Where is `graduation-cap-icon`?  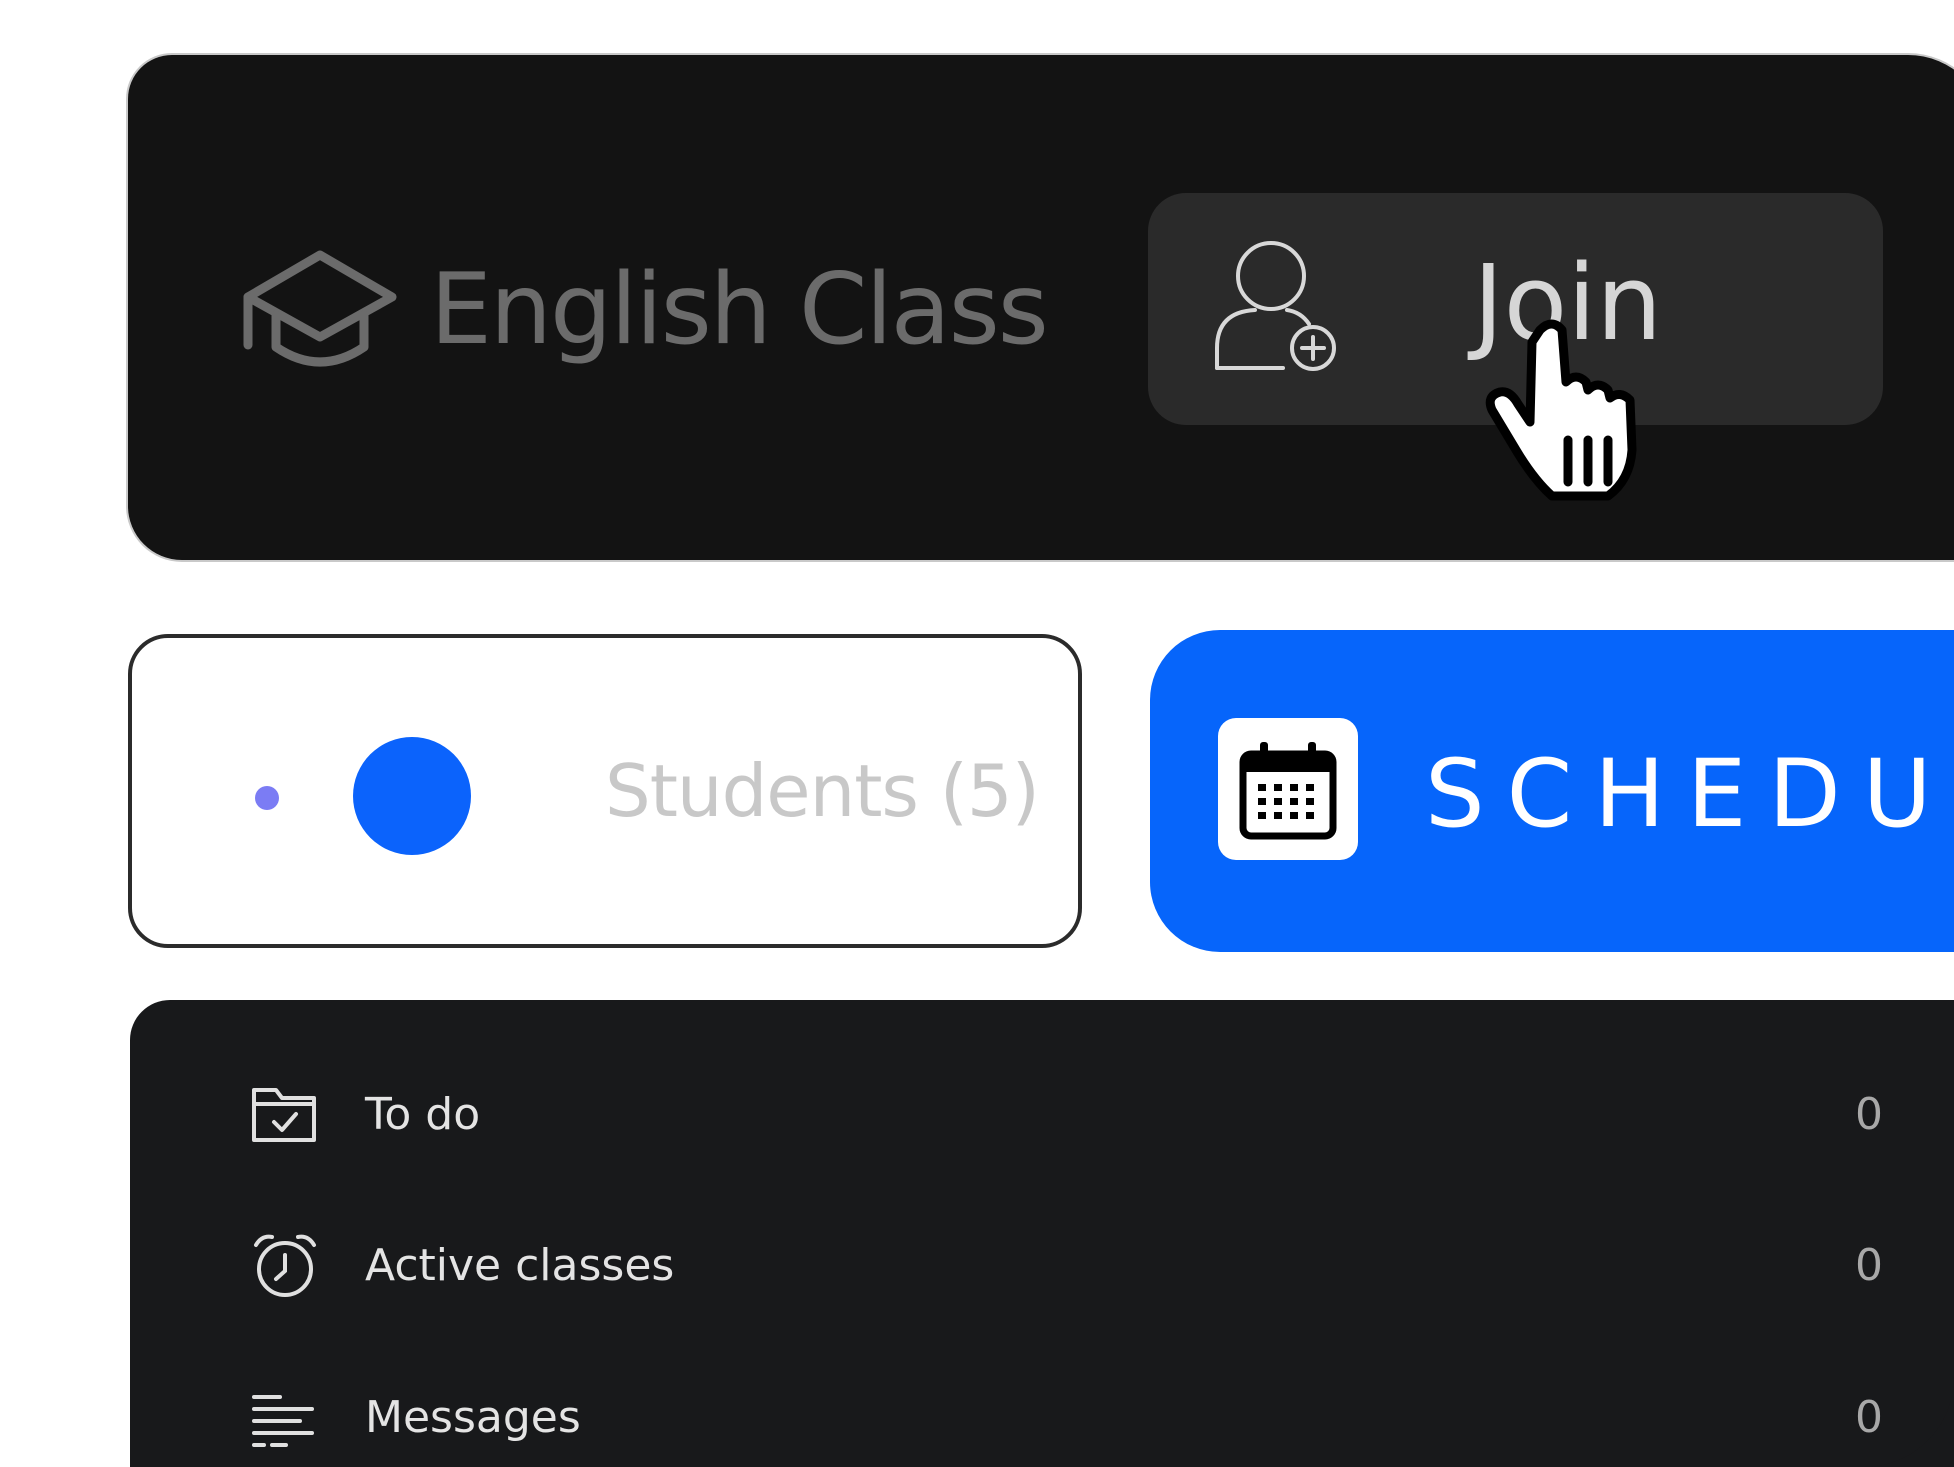
graduation-cap-icon is located at coordinates (320, 308).